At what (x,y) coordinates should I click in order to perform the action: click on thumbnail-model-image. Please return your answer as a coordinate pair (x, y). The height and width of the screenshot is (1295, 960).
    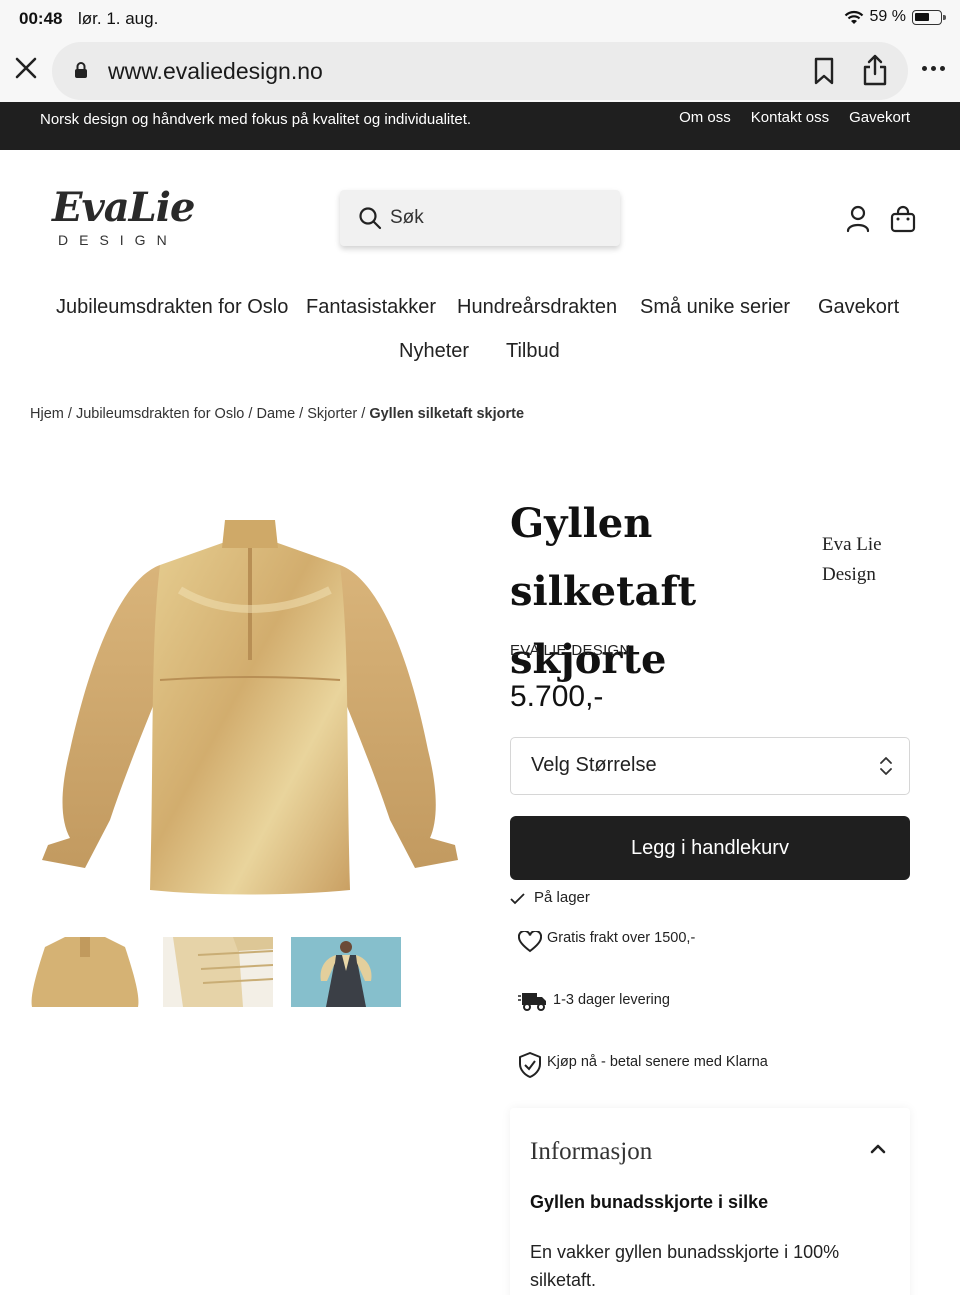
    Looking at the image, I should click on (346, 972).